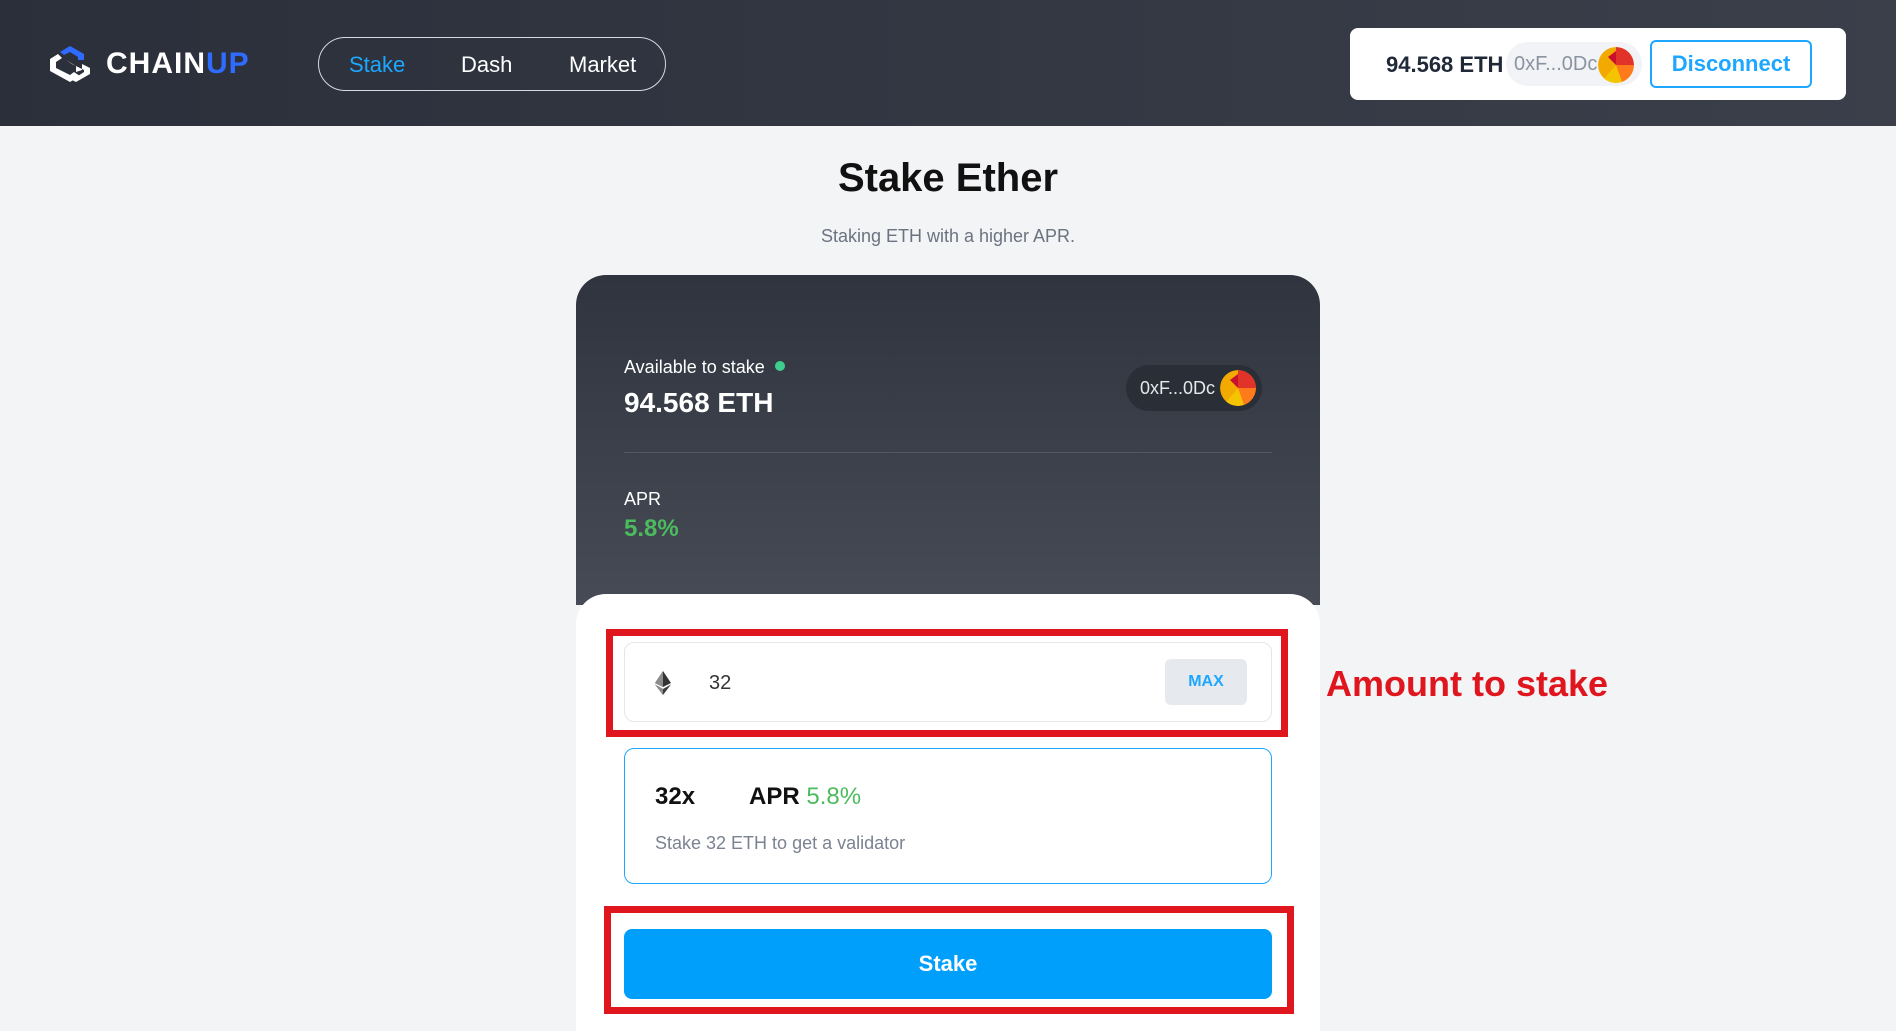 The image size is (1896, 1031). What do you see at coordinates (70, 64) in the screenshot?
I see `chainup-logo-icon` at bounding box center [70, 64].